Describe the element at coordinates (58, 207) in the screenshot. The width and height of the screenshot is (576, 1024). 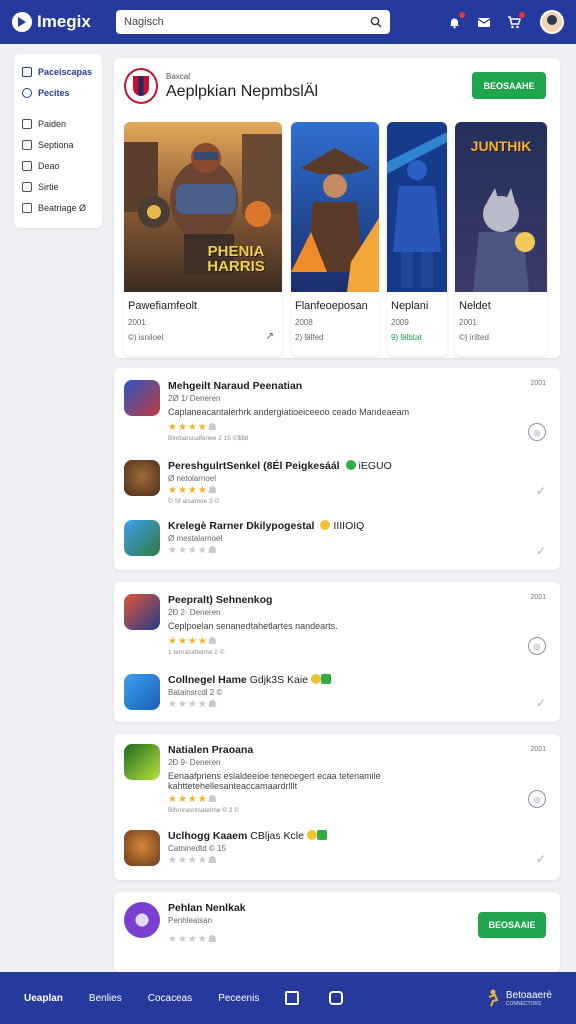
I see `sidebar-item-beatriage: Beatriage Ø` at that location.